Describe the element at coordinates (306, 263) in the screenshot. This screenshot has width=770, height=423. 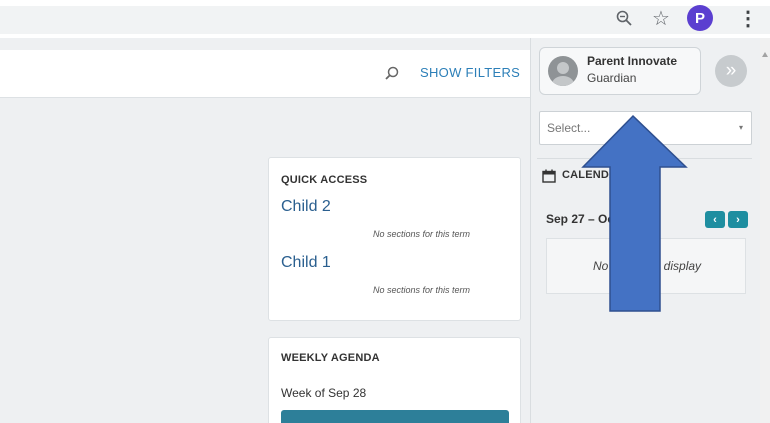
I see `child-link: Child 1` at that location.